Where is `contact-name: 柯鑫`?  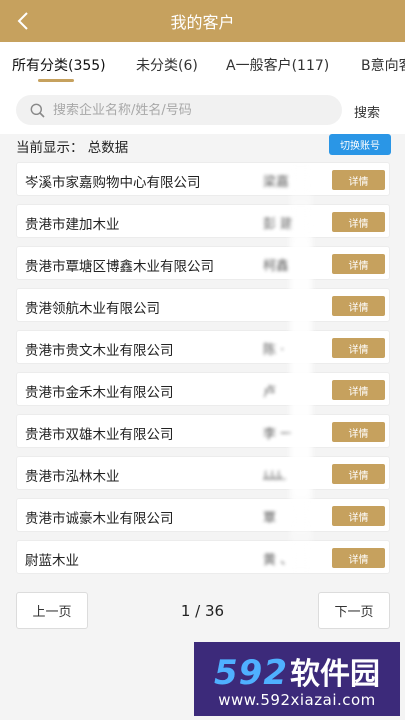
contact-name: 柯鑫 is located at coordinates (276, 266).